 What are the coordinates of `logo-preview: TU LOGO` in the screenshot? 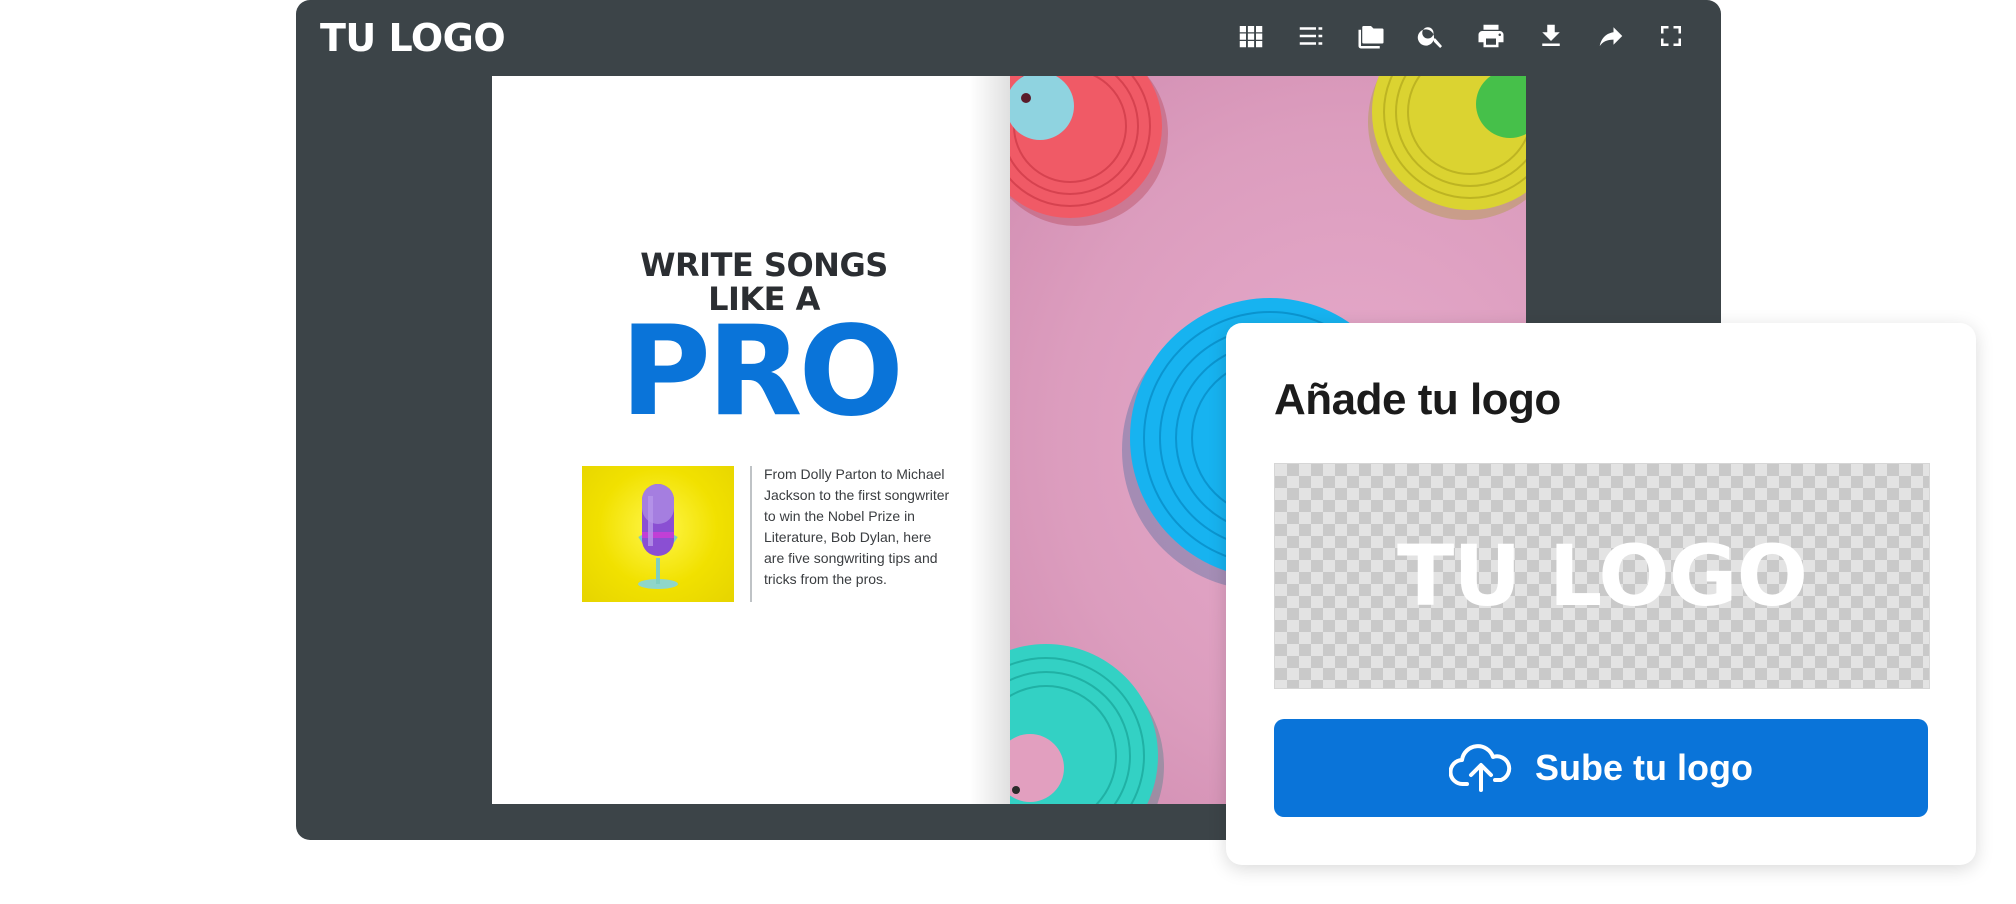 It's located at (1602, 576).